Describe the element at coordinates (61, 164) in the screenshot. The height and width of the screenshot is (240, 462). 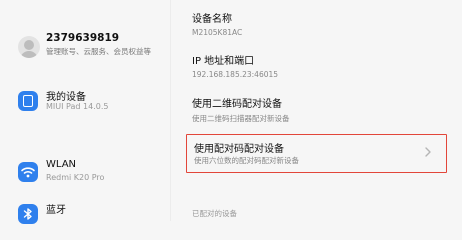
I see `sidebar-item-label: WLAN` at that location.